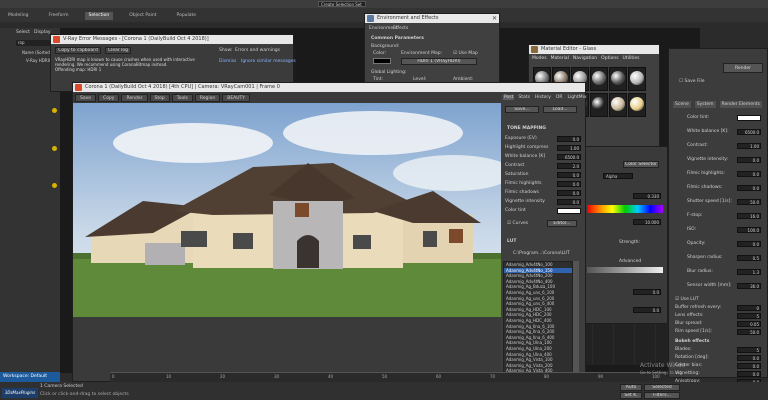  I want to click on param-value-field: 0, so click(749, 308).